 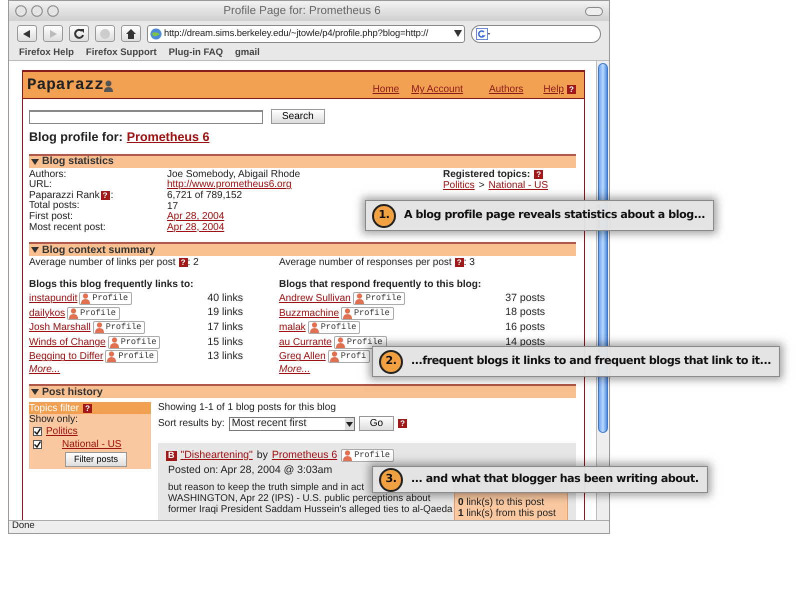 I want to click on back-button, so click(x=27, y=33).